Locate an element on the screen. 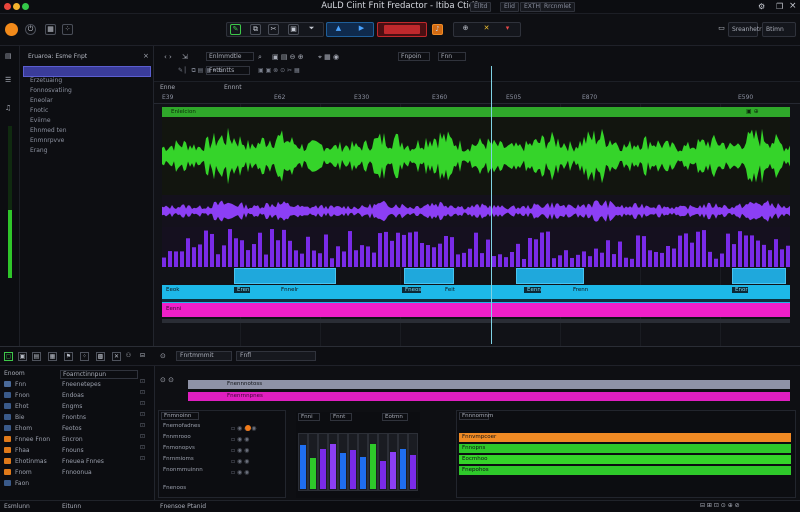 This screenshot has width=800, height=512. back-icon: ‹ › is located at coordinates (168, 57).